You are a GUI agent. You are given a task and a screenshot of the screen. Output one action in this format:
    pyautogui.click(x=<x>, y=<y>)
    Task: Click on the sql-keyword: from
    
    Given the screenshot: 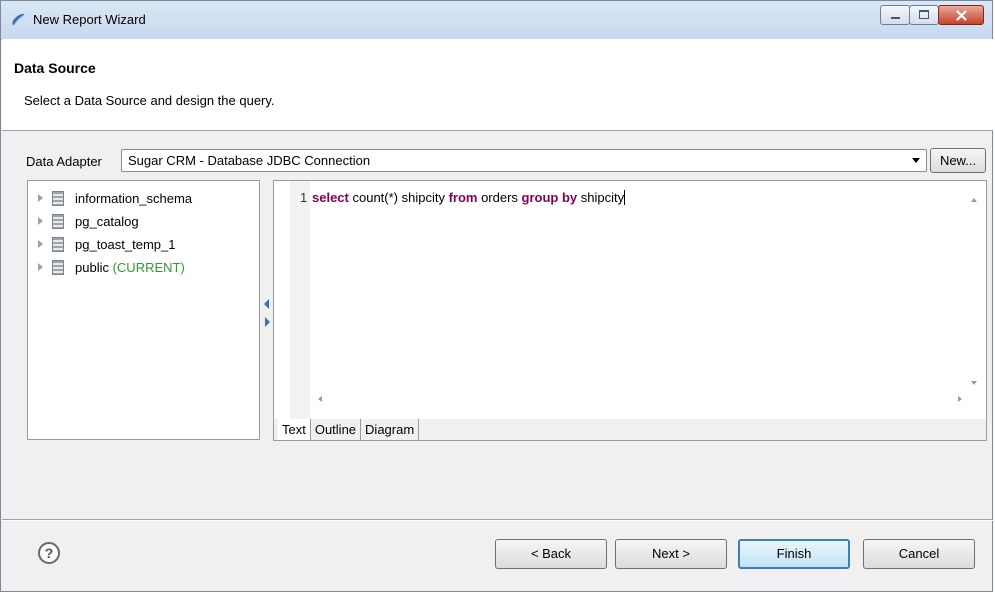 What is the action you would take?
    pyautogui.click(x=463, y=197)
    